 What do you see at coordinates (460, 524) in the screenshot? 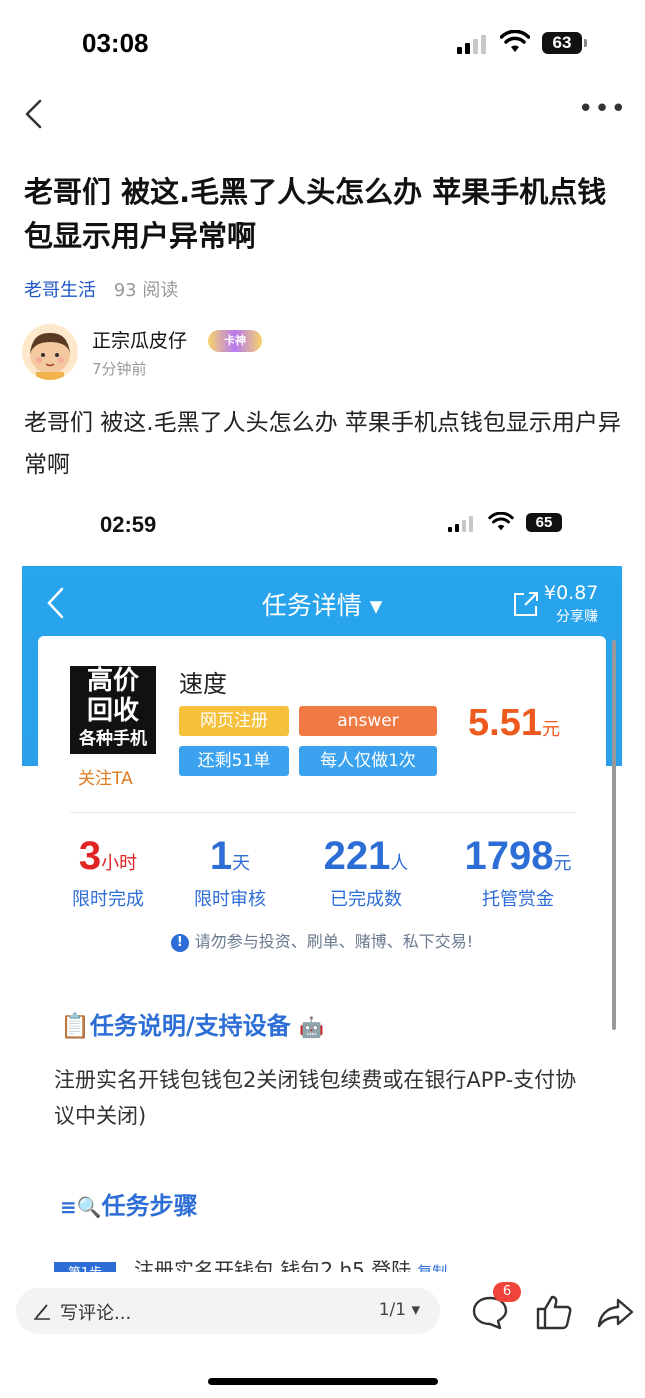
I see `image-signal-icon` at bounding box center [460, 524].